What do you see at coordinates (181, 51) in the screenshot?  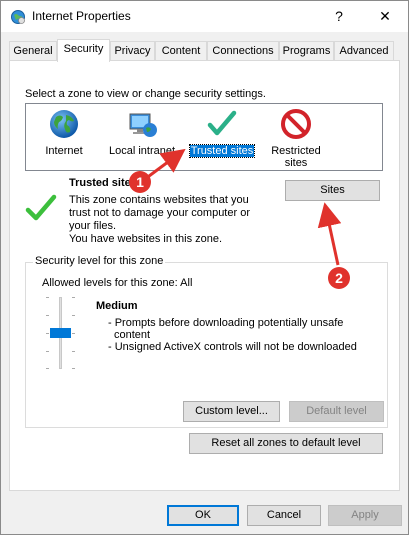 I see `tab-content: Content` at bounding box center [181, 51].